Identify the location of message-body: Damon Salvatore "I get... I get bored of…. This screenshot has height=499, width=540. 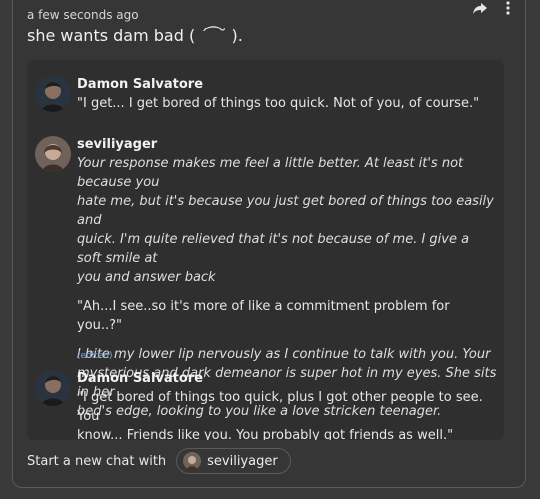
(287, 94).